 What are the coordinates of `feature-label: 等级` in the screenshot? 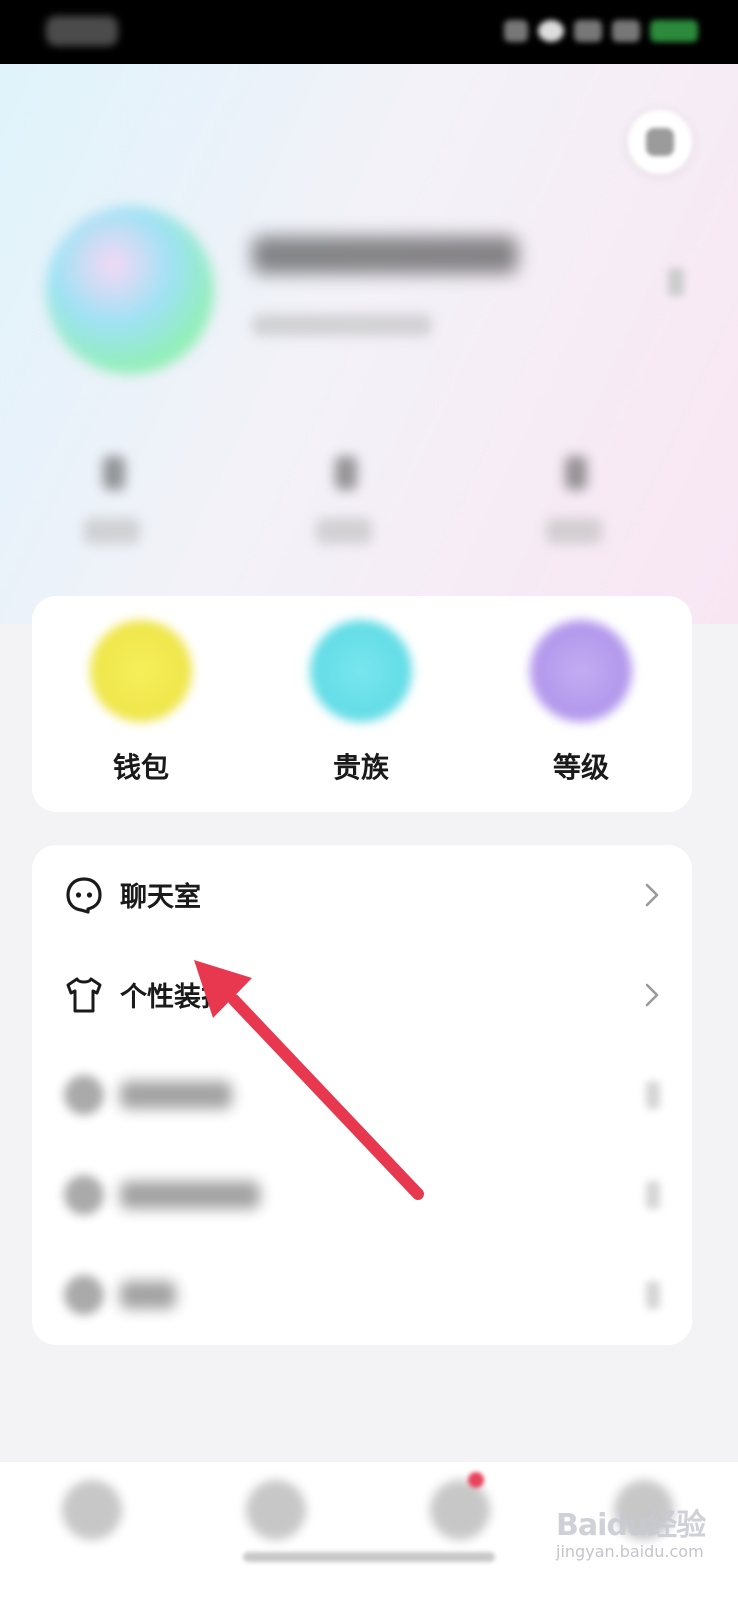 It's located at (580, 767).